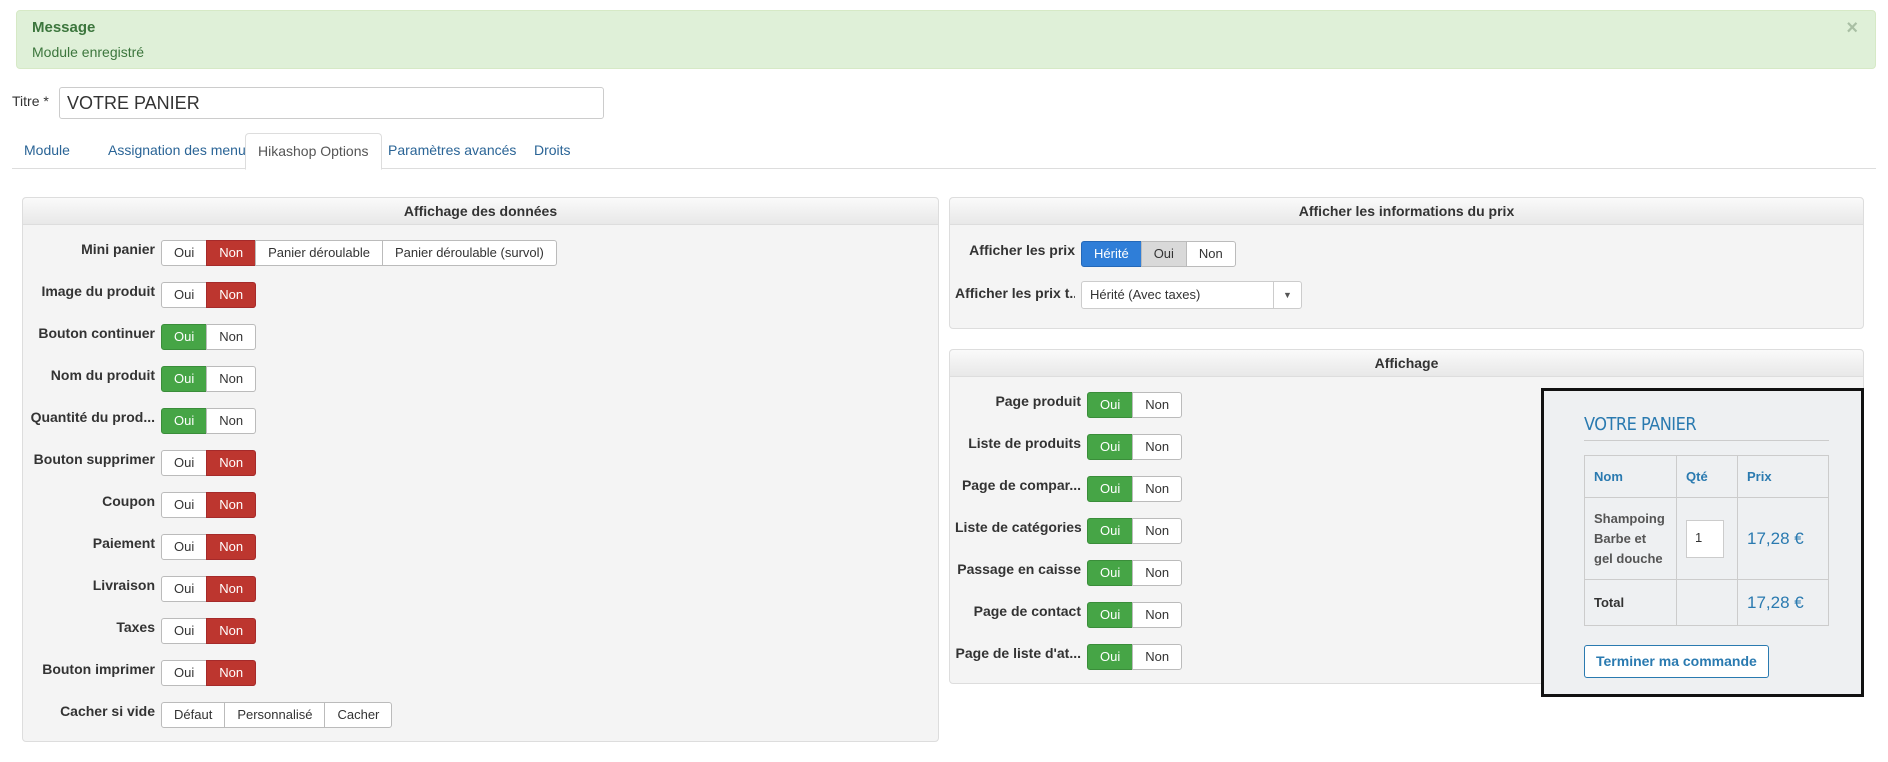 The height and width of the screenshot is (762, 1888). I want to click on option-label-passage-en-caisse: Passage en caisse, so click(1019, 569).